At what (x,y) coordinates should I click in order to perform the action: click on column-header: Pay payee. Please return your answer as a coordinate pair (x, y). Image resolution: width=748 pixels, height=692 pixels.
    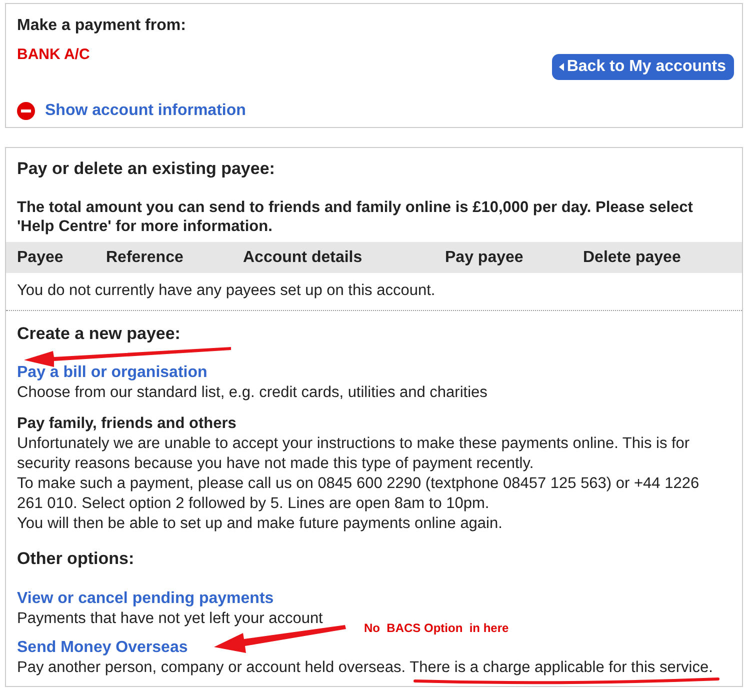
    Looking at the image, I should click on (484, 258).